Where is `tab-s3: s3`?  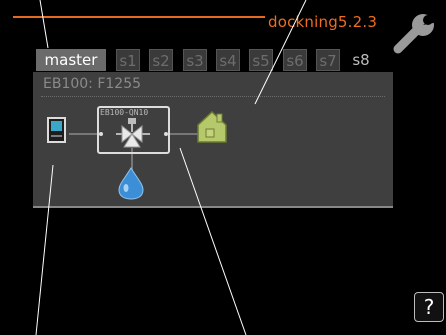
tab-s3: s3 is located at coordinates (195, 60).